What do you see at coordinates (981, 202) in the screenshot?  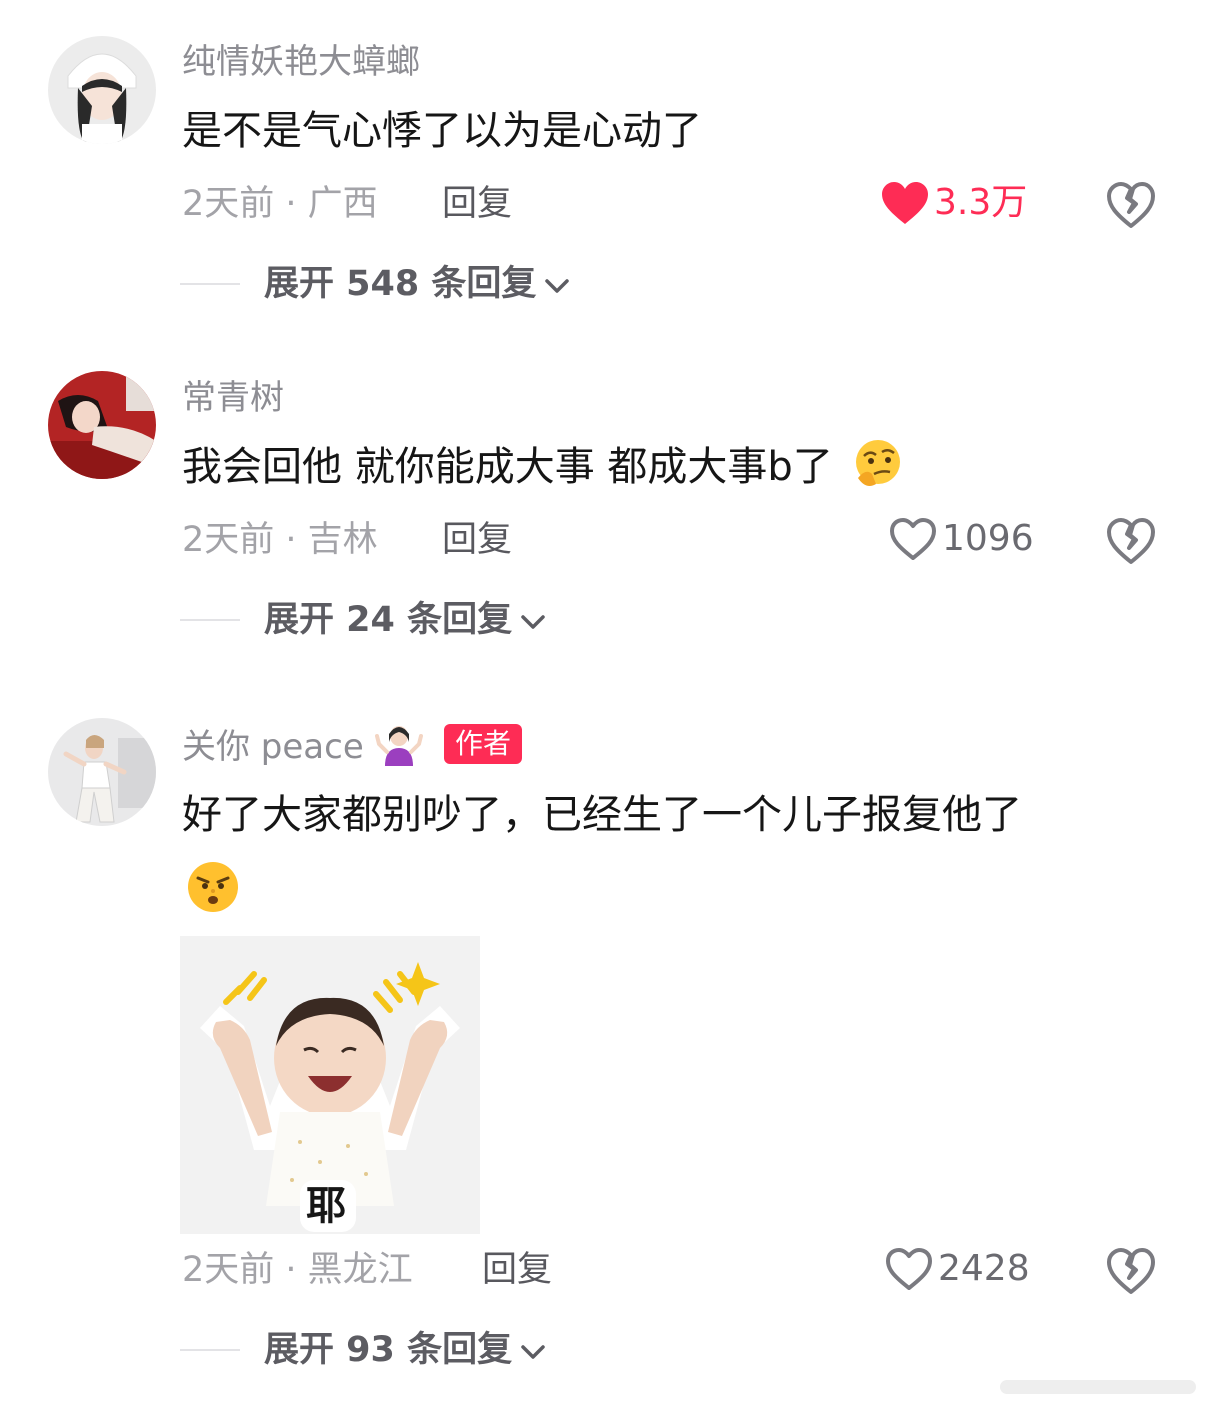 I see `like-count: 3.3万` at bounding box center [981, 202].